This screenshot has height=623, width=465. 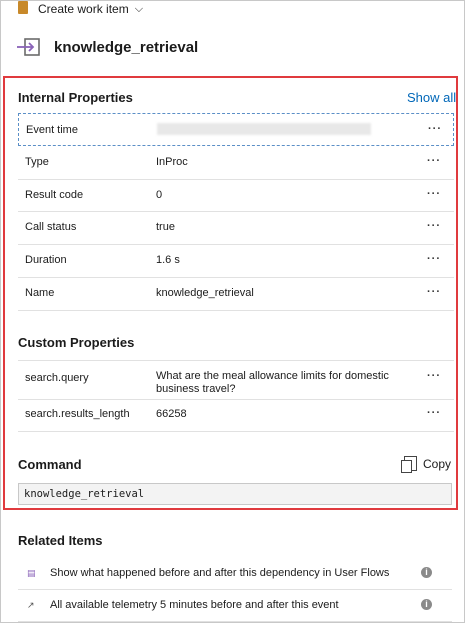 What do you see at coordinates (83, 9) in the screenshot?
I see `create-work-item-label: Create work item` at bounding box center [83, 9].